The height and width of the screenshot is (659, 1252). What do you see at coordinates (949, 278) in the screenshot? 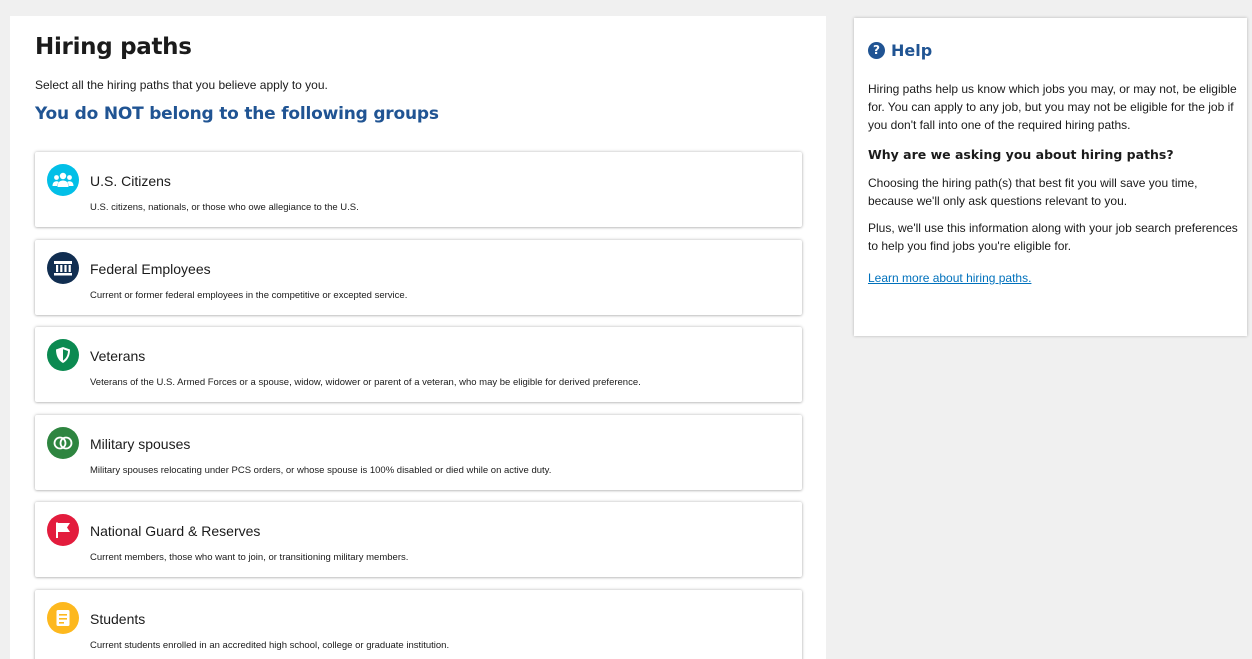
I see `learn-more-link: Learn more about hiring paths.` at bounding box center [949, 278].